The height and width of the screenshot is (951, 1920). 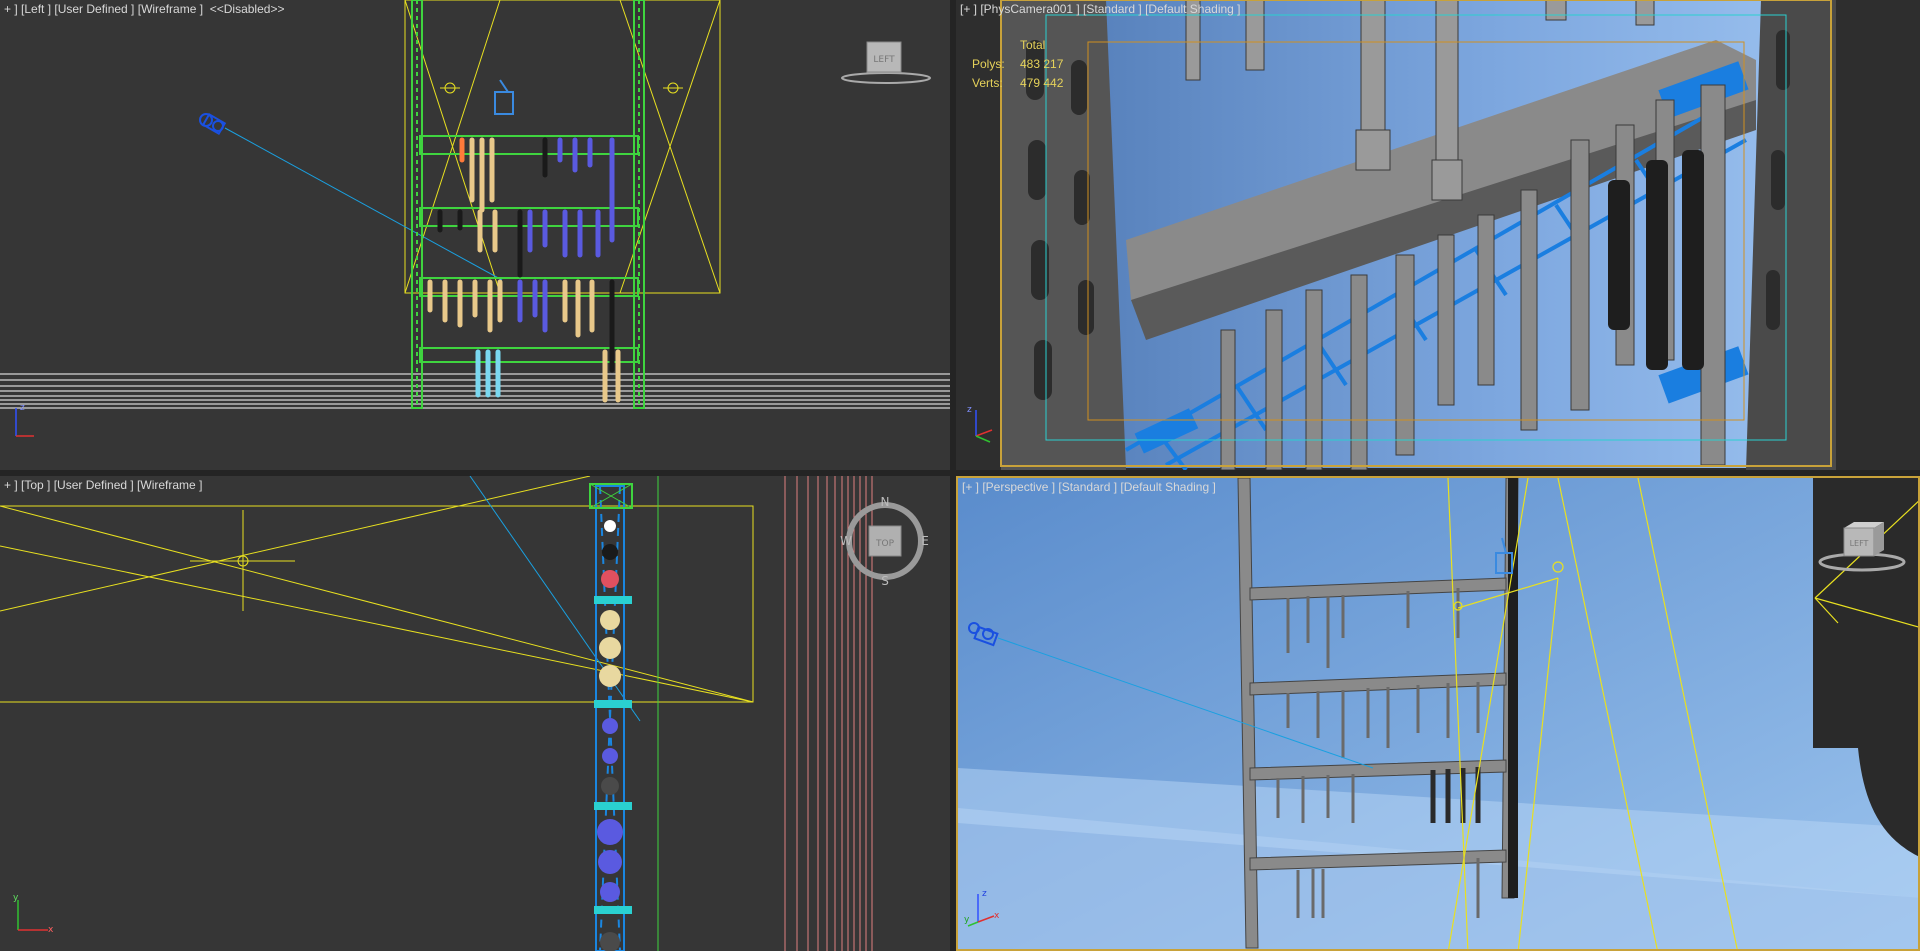 What do you see at coordinates (984, 905) in the screenshot?
I see `axis-tripod-icon: z x y` at bounding box center [984, 905].